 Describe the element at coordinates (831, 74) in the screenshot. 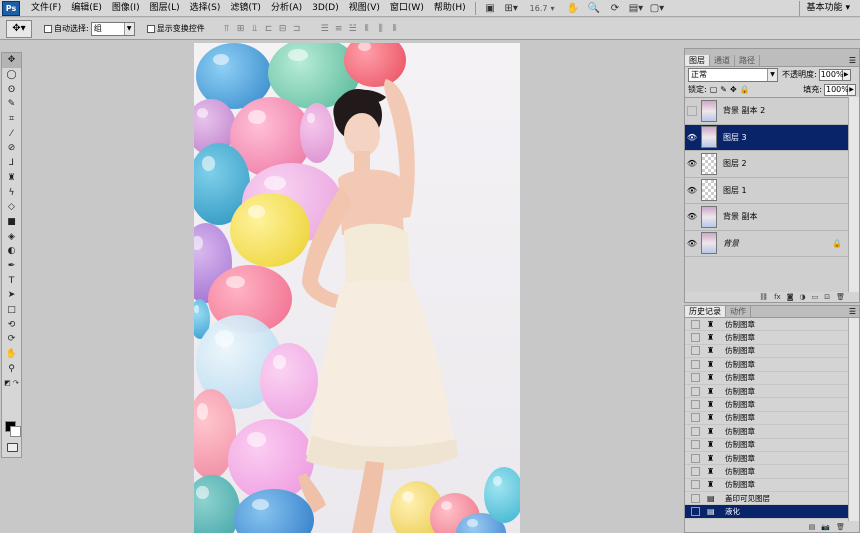

I see `opacity-input: 100%` at that location.